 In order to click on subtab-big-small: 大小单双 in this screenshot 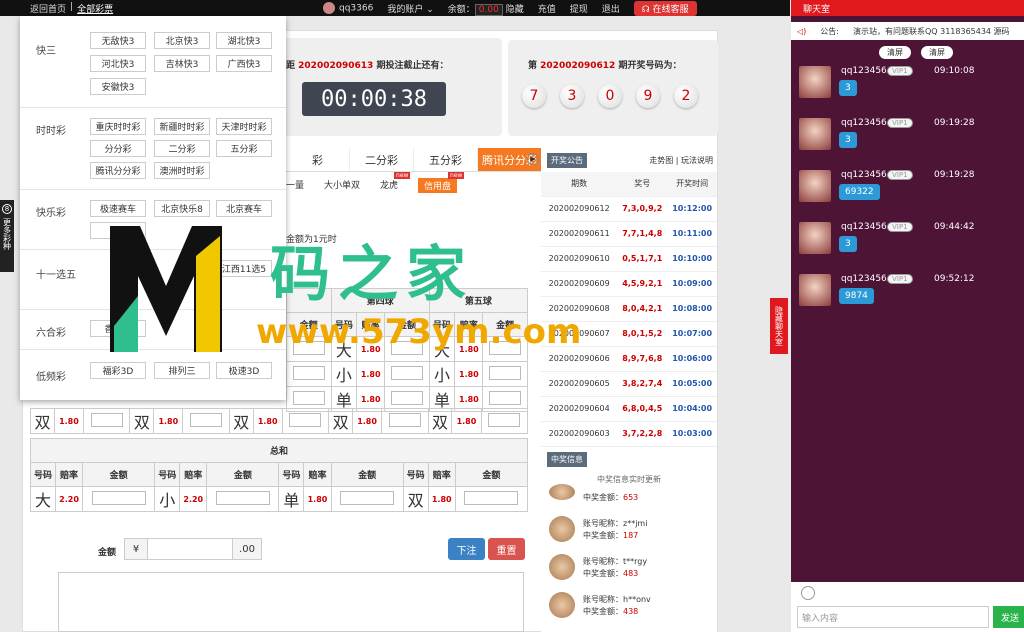, I will do `click(342, 185)`.